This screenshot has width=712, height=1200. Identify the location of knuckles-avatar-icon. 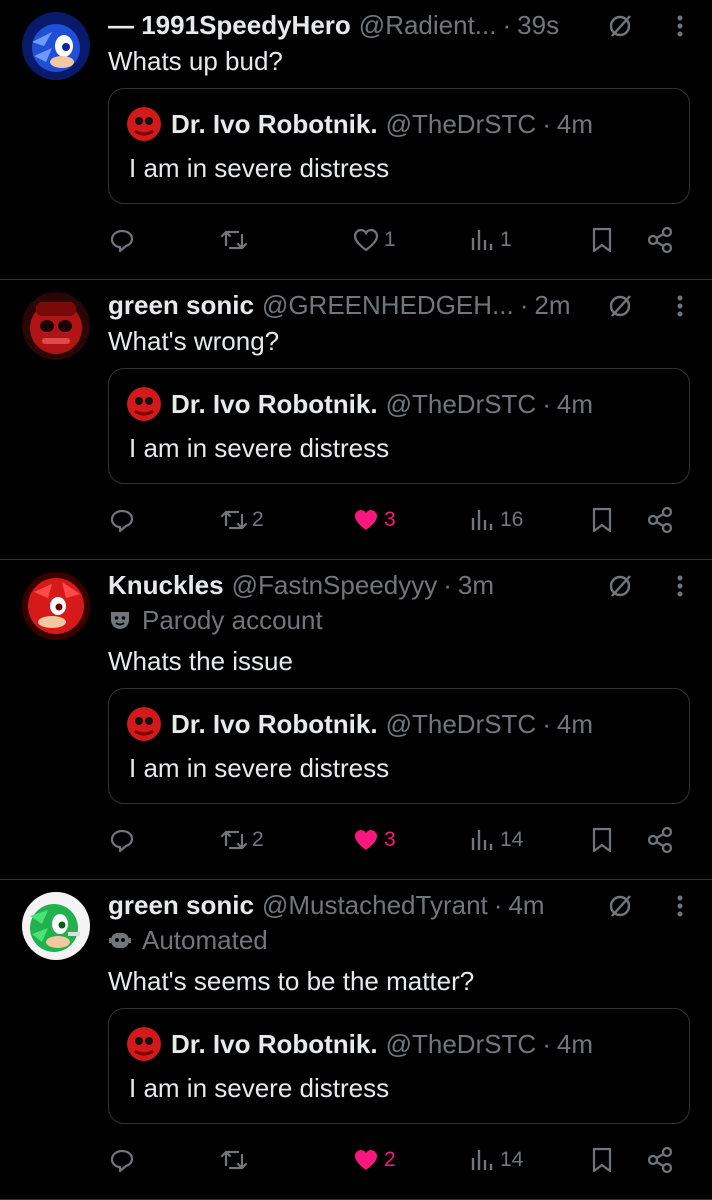
(56, 606).